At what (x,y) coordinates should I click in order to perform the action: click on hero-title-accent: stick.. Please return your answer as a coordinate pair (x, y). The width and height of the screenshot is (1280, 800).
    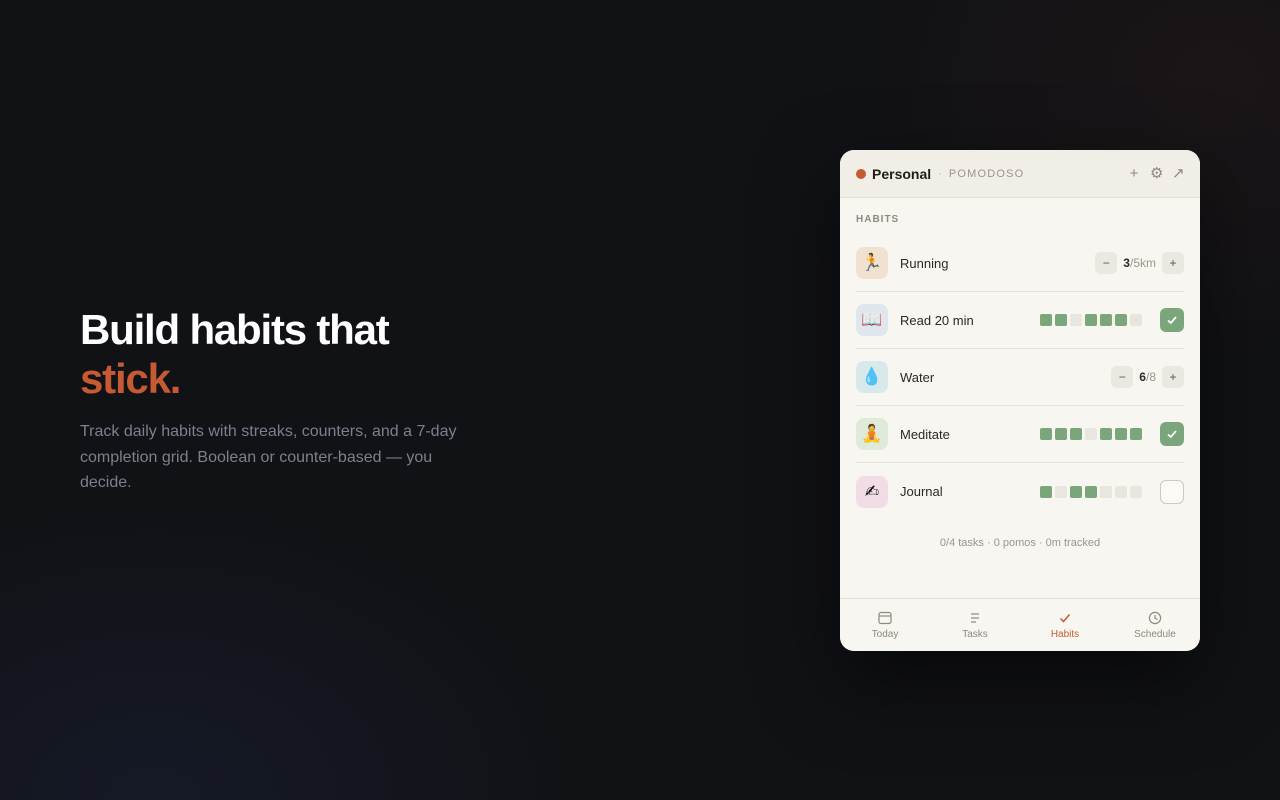
    Looking at the image, I should click on (130, 378).